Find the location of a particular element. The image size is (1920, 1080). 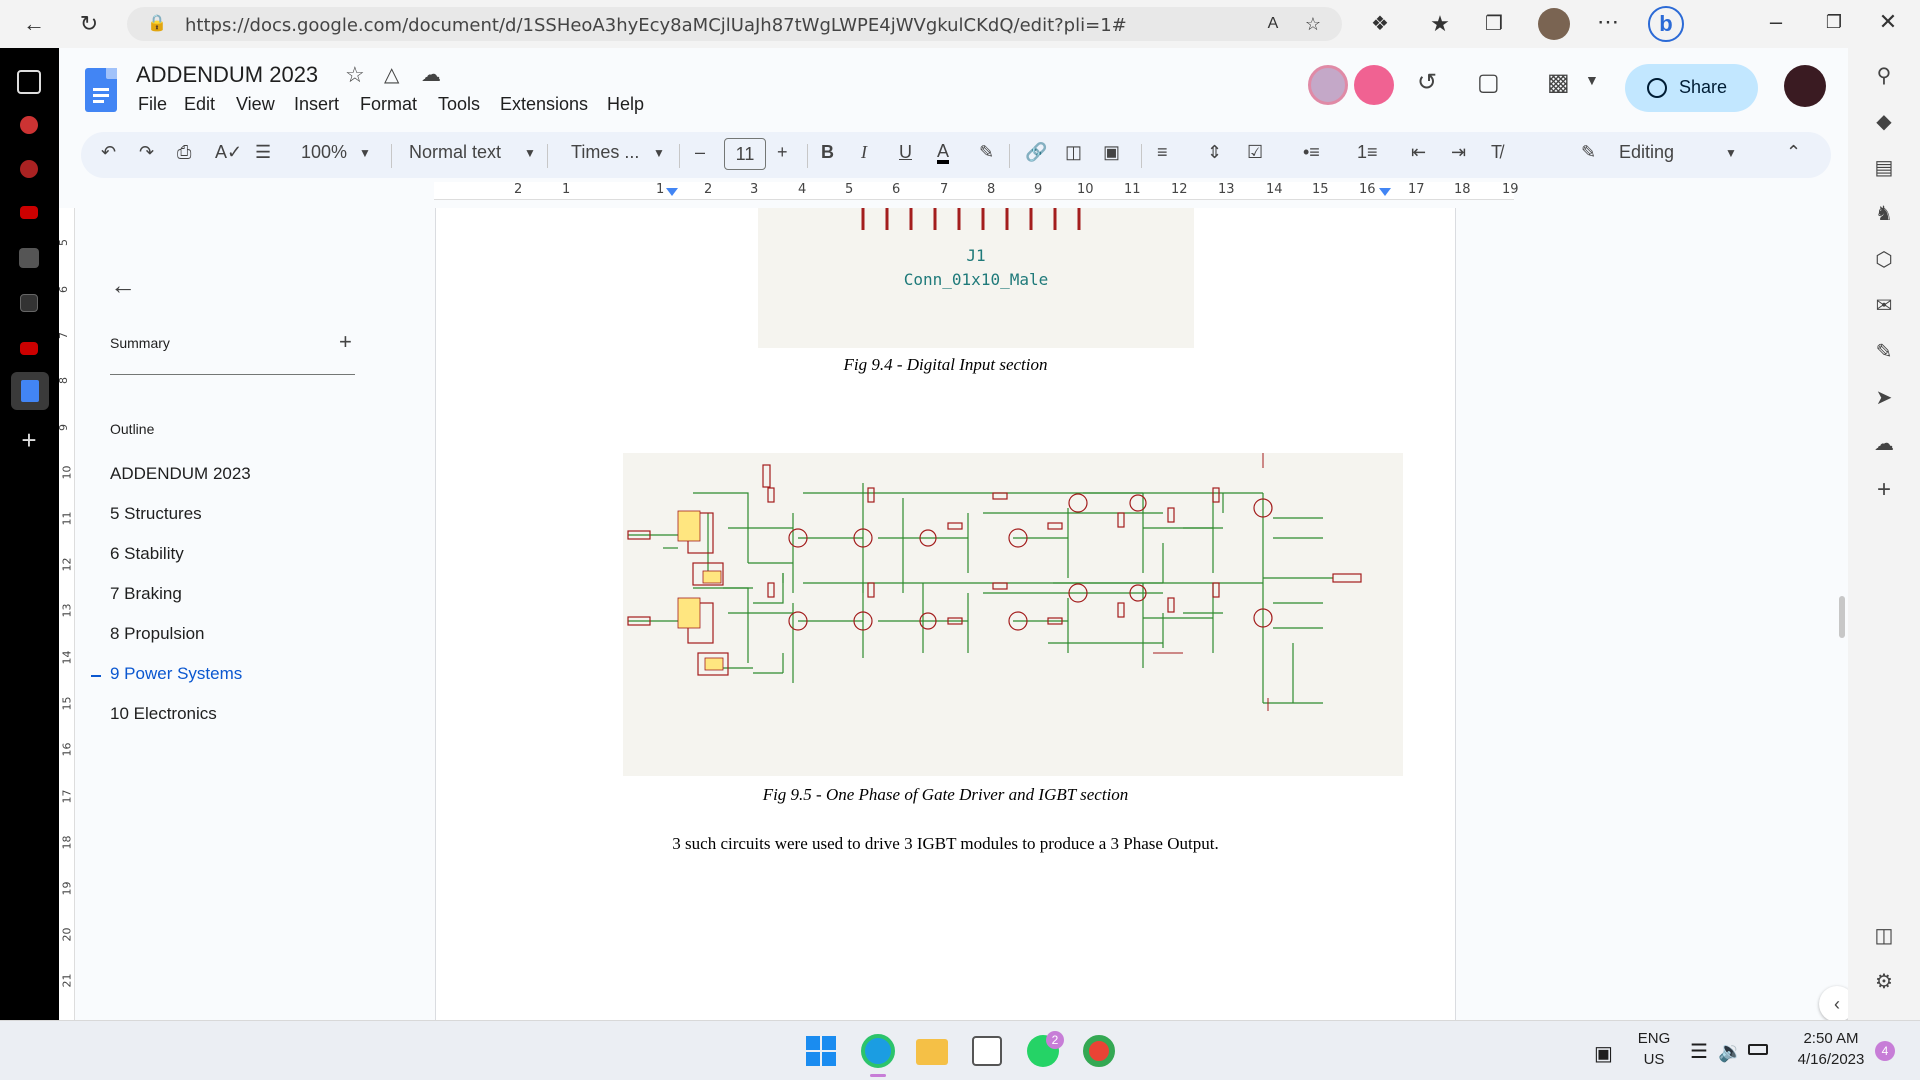

collections-icon: ❐ is located at coordinates (1494, 24).